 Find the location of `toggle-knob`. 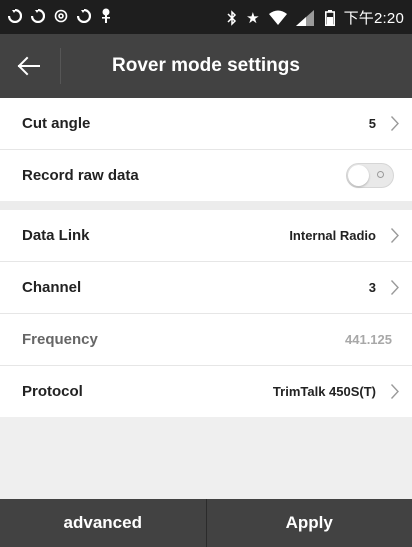

toggle-knob is located at coordinates (358, 175).